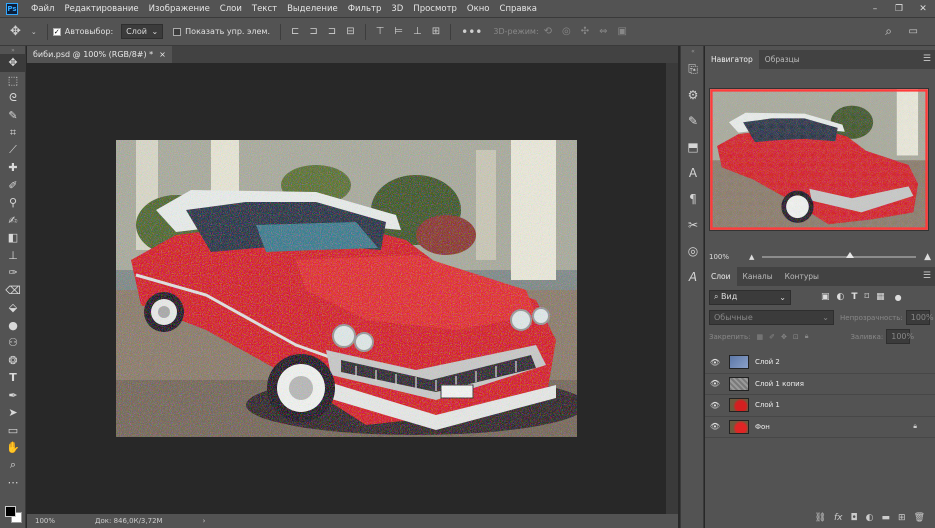 The height and width of the screenshot is (528, 935). Describe the element at coordinates (693, 95) in the screenshot. I see `properties-panel-icon: ⚙` at that location.